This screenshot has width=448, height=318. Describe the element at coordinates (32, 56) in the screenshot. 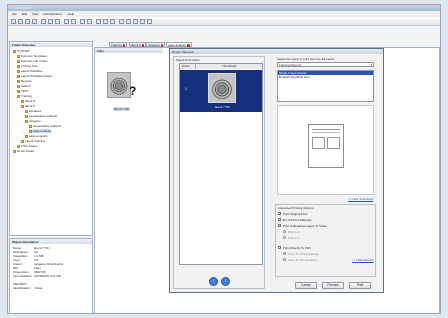

I see `tree-node: Forensic Templates` at that location.